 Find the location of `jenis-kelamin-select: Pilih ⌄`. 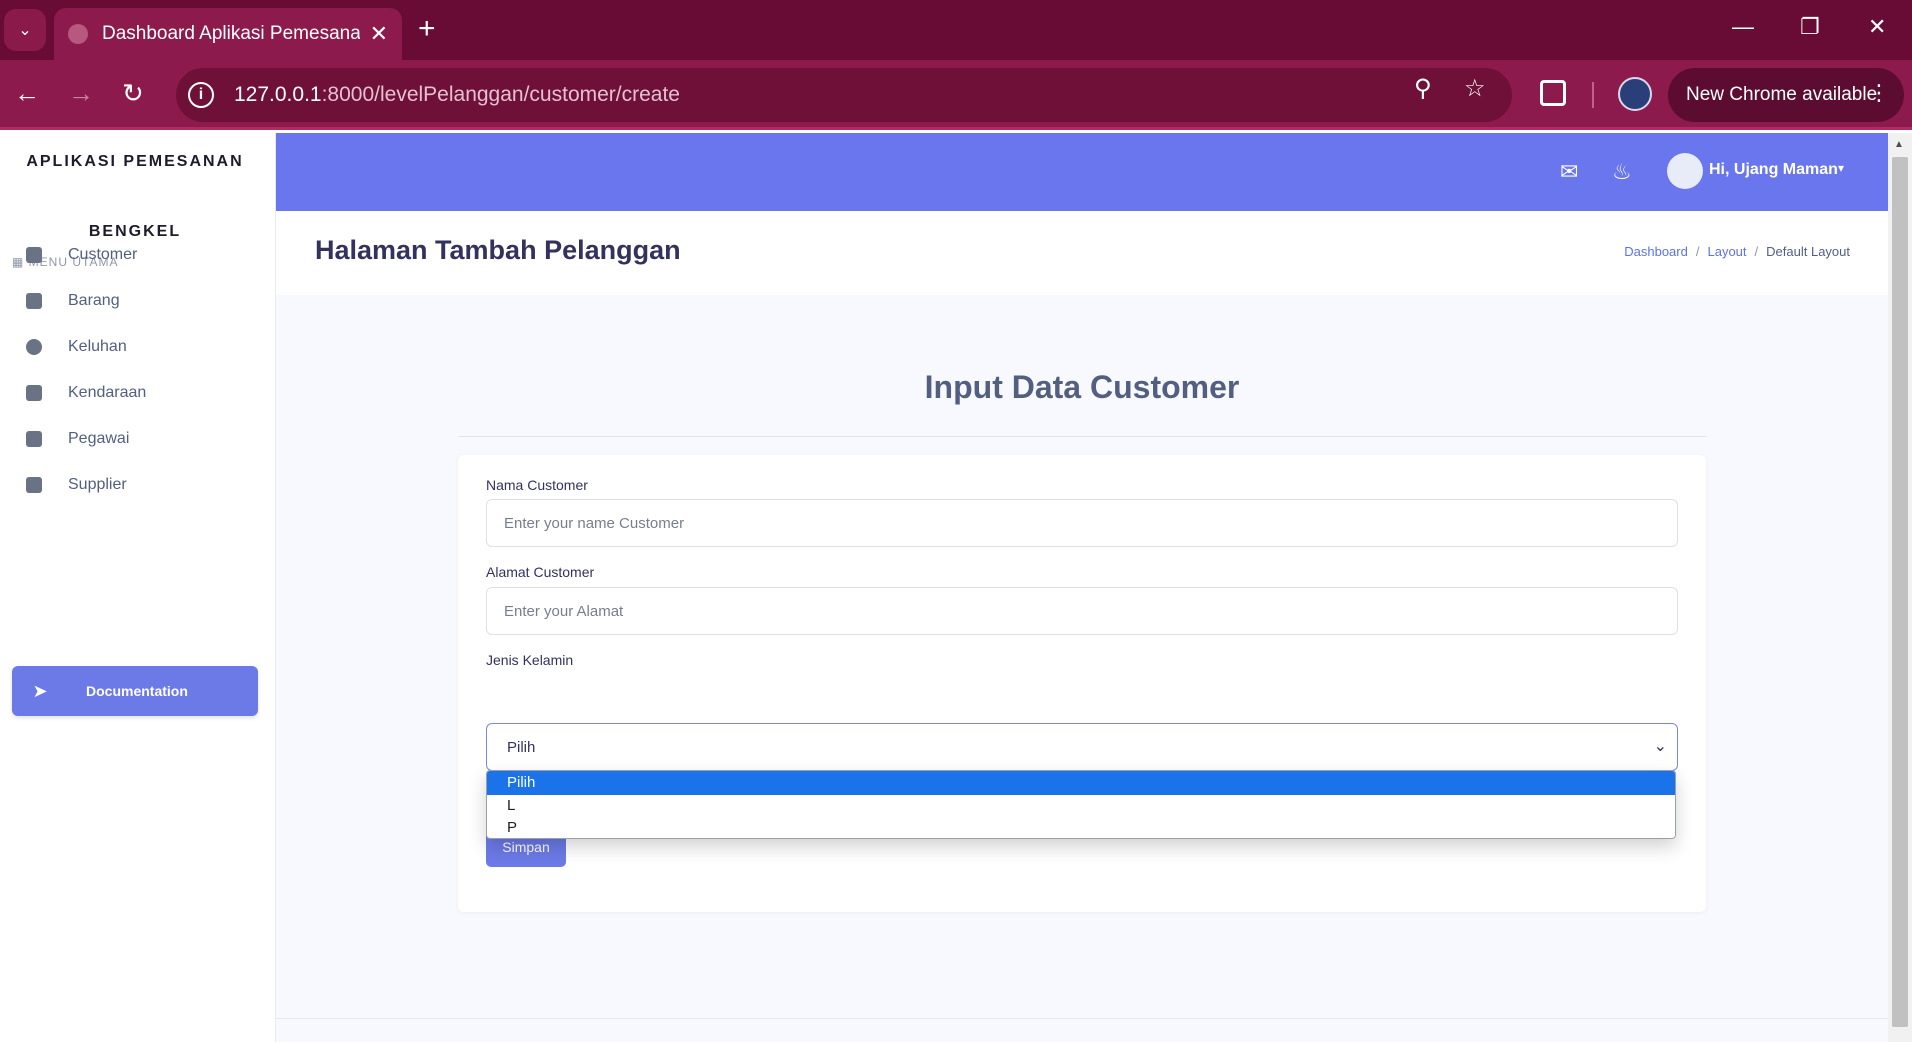

jenis-kelamin-select: Pilih ⌄ is located at coordinates (1082, 747).